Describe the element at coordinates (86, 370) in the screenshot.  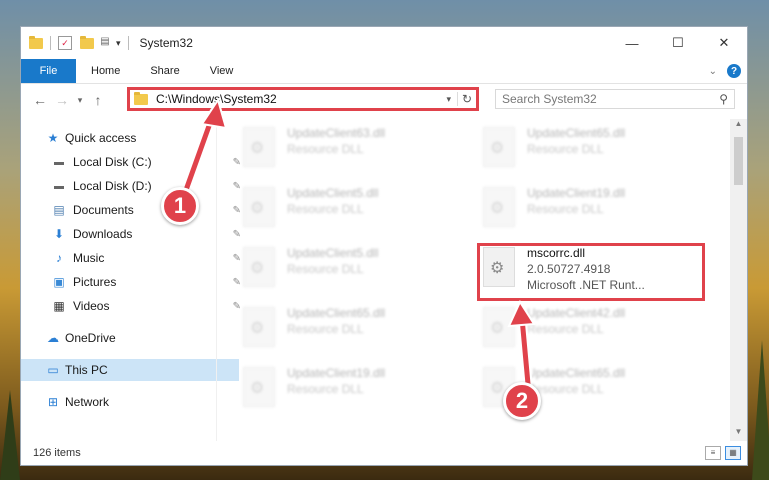
I see `sidebar-item-label: This PC` at that location.